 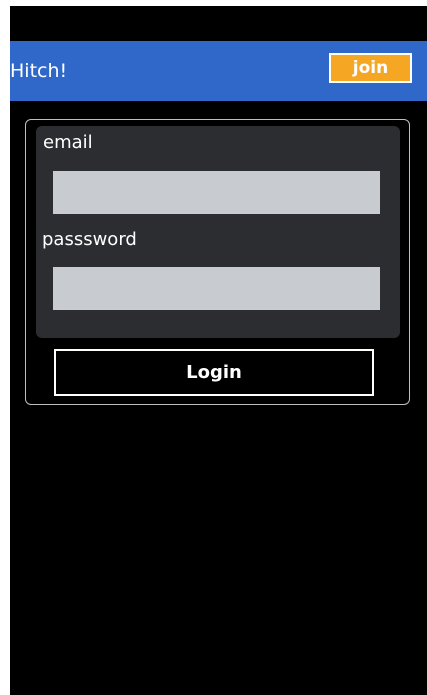 What do you see at coordinates (214, 372) in the screenshot?
I see `login-button: Login` at bounding box center [214, 372].